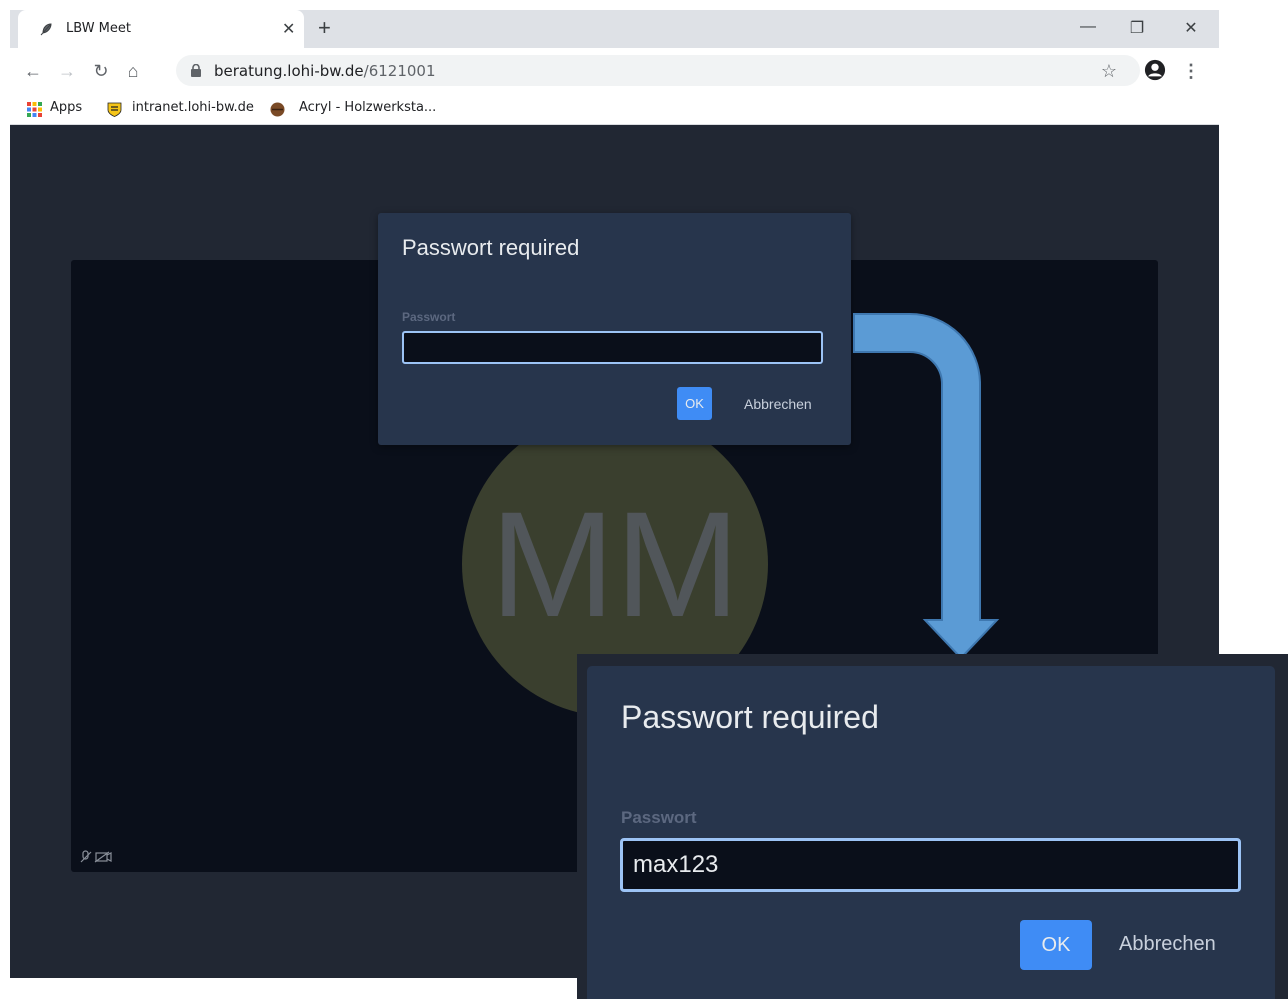  I want to click on mic-off-icon, so click(86, 856).